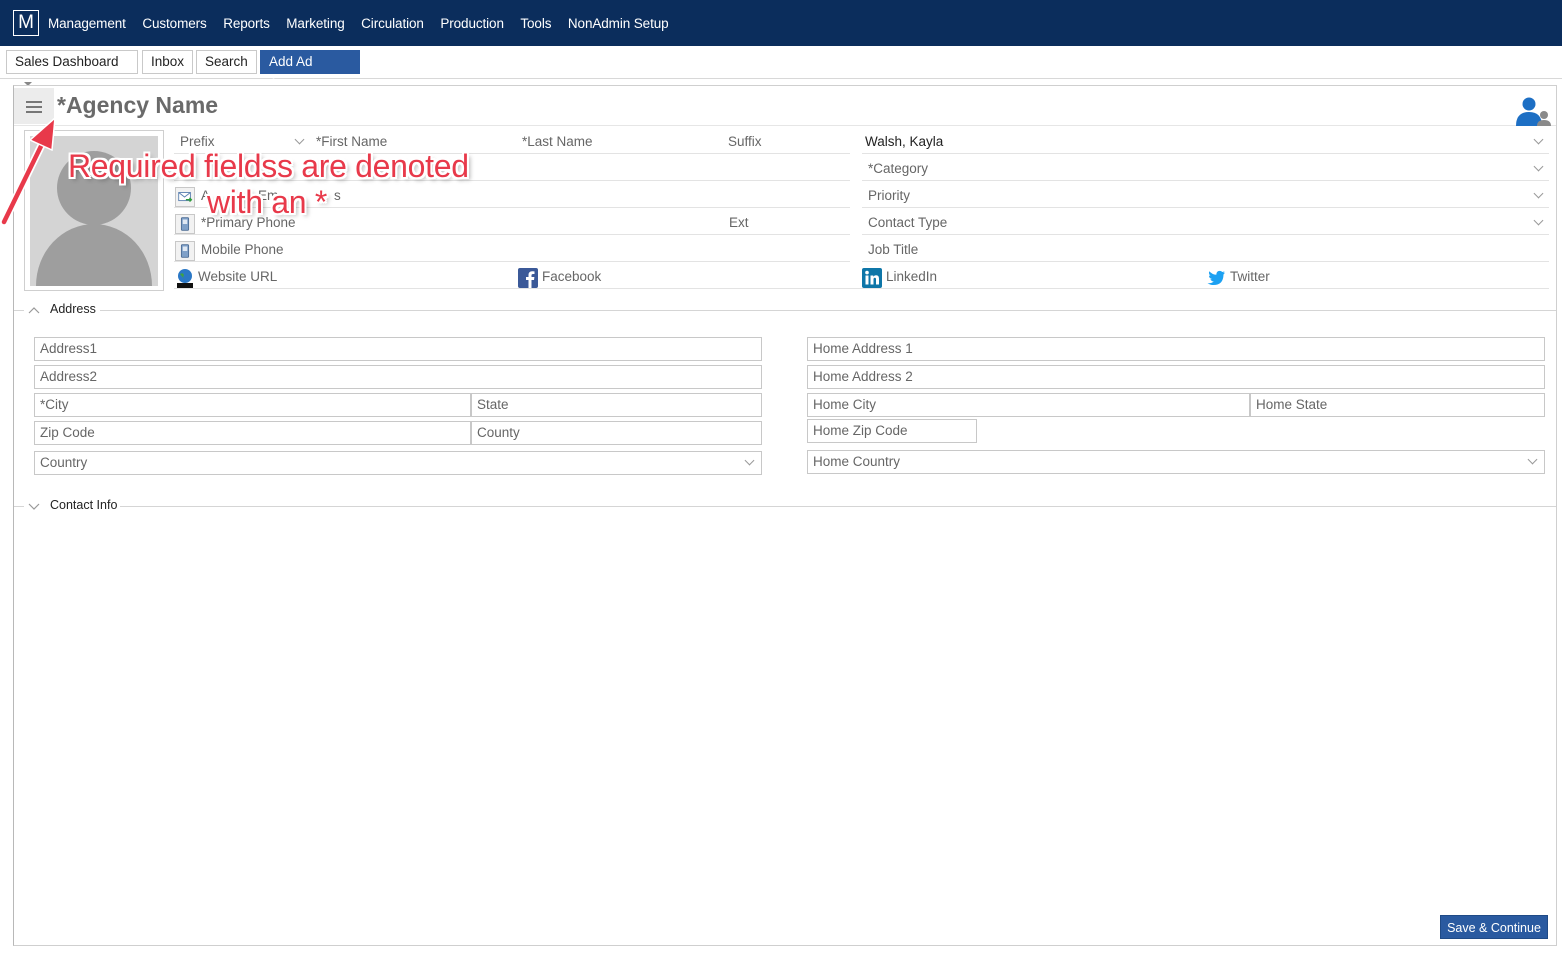 The image size is (1562, 955). I want to click on annotation-arrow-icon, so click(28, 171).